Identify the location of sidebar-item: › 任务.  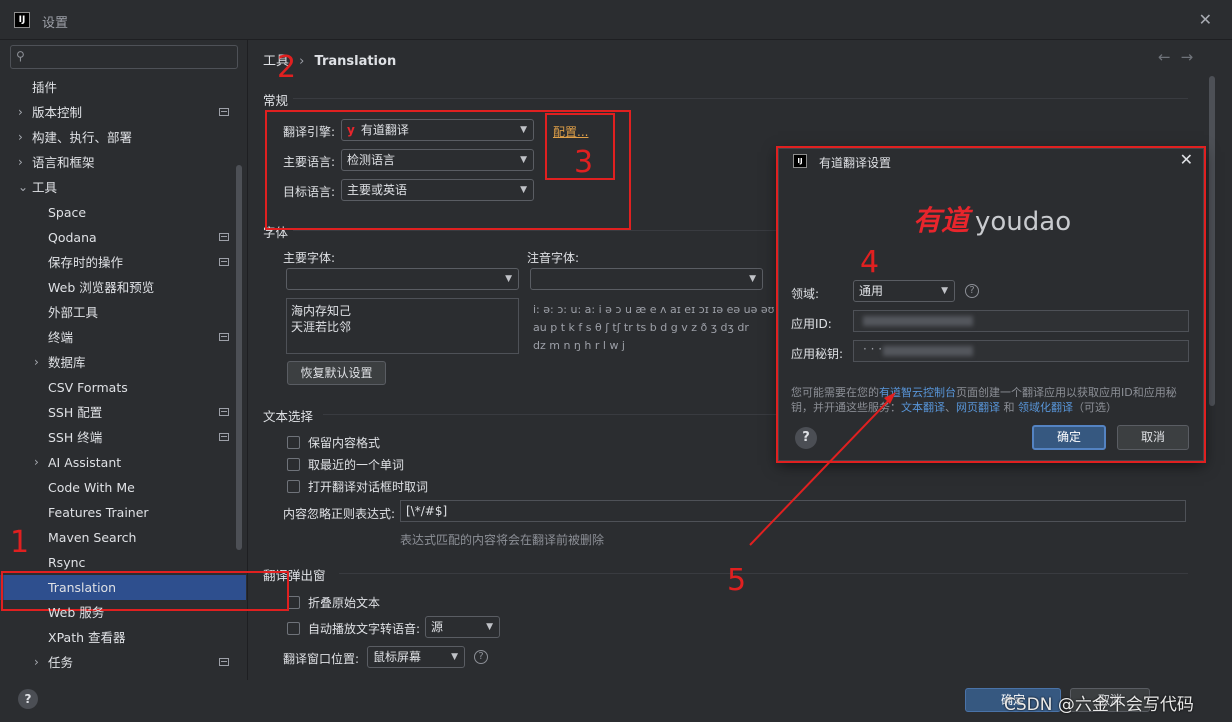
(123, 662).